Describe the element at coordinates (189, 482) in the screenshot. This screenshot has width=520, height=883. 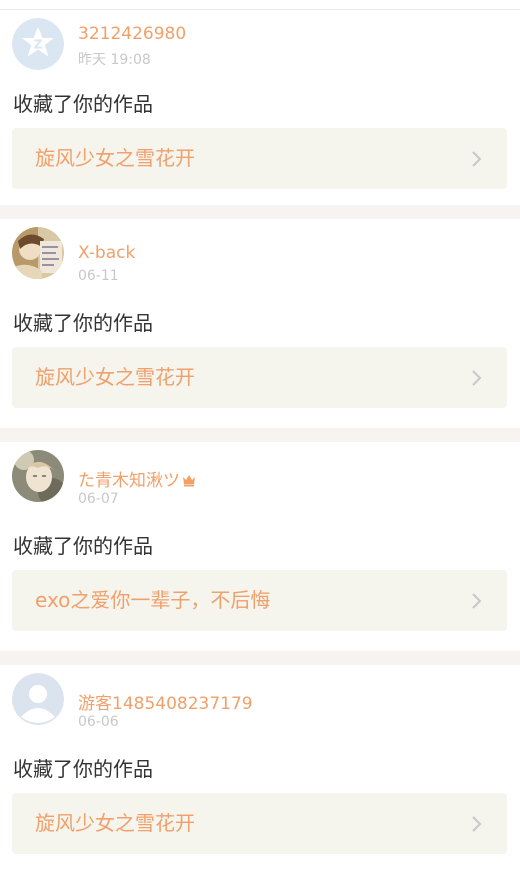
I see `crown-icon` at that location.